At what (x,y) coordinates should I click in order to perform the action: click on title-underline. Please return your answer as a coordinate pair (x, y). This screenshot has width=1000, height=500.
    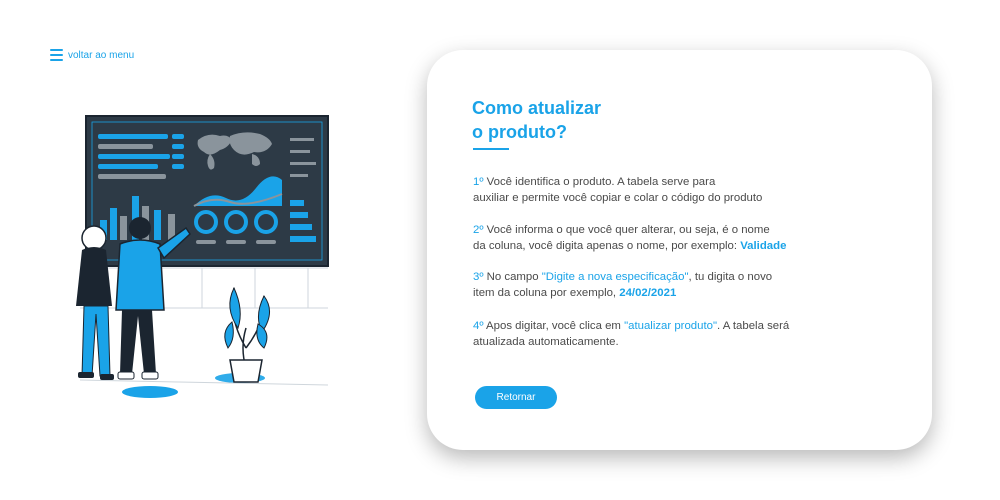
    Looking at the image, I should click on (491, 149).